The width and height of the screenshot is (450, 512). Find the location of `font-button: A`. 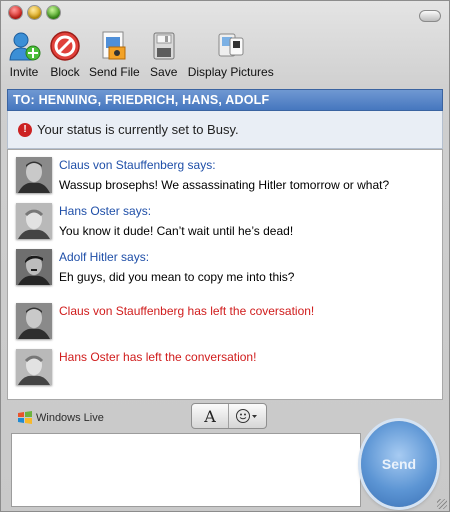

font-button: A is located at coordinates (210, 416).